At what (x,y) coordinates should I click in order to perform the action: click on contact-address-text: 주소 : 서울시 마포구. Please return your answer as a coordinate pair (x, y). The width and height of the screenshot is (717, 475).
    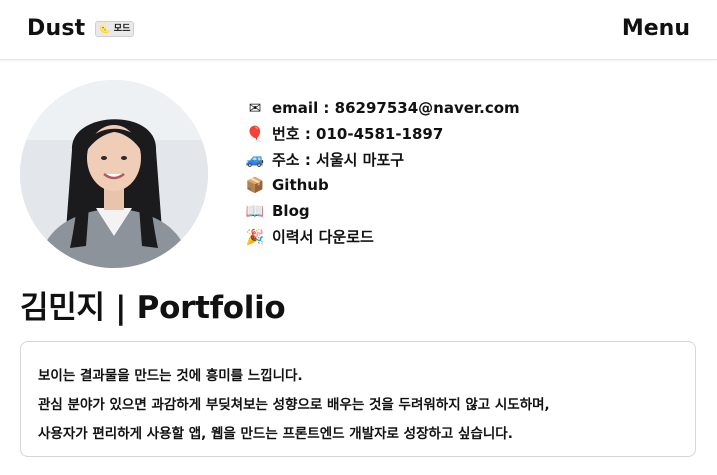
    Looking at the image, I should click on (338, 159).